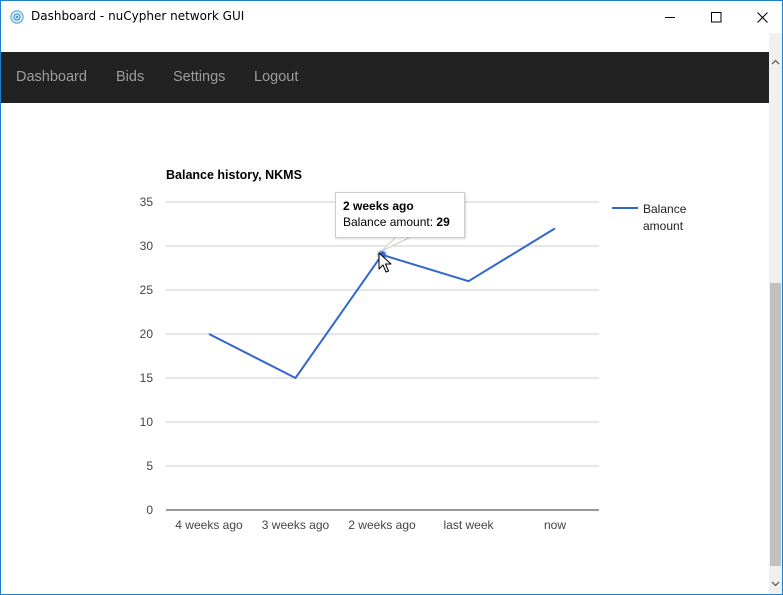 The image size is (783, 595). I want to click on x-tick-label: 4 weeks ago, so click(209, 525).